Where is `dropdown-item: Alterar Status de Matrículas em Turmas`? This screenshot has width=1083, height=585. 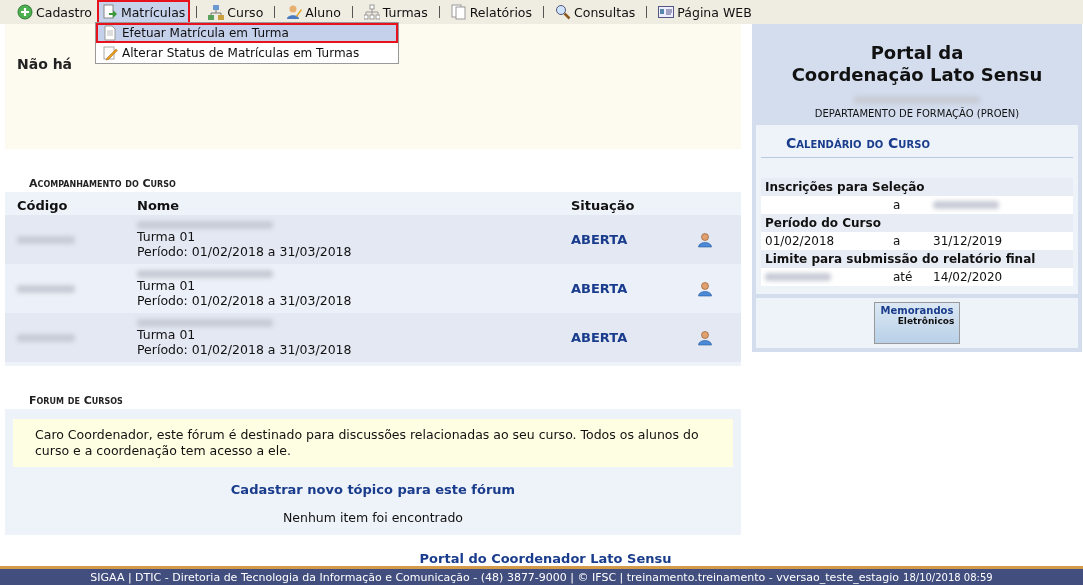
dropdown-item: Alterar Status de Matrículas em Turmas is located at coordinates (247, 53).